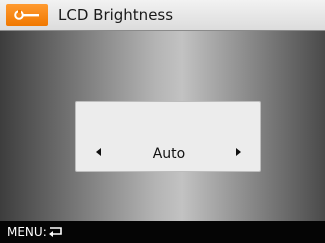  Describe the element at coordinates (162, 232) in the screenshot. I see `footer-bar: MENU:` at that location.